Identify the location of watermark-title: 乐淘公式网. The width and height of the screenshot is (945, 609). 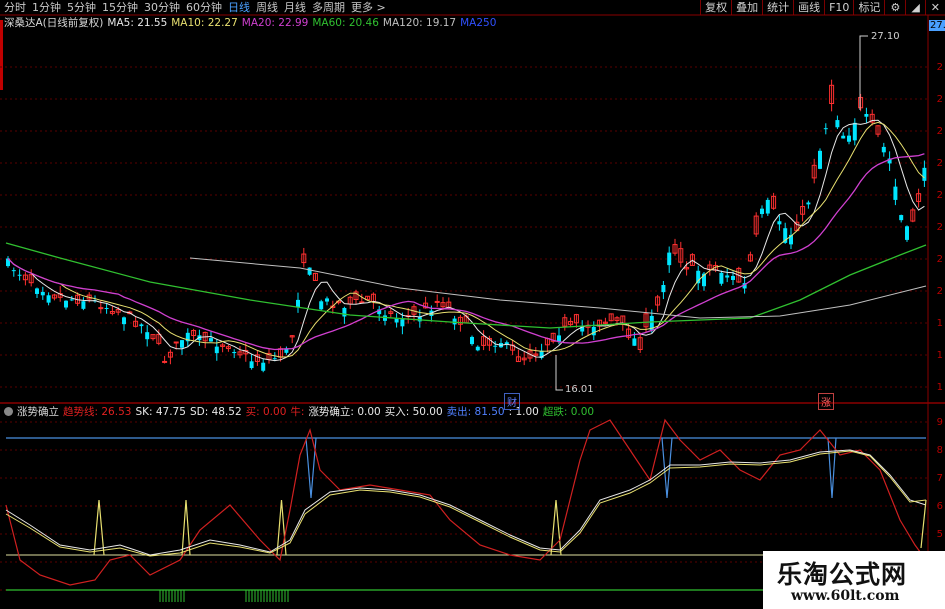
(842, 574).